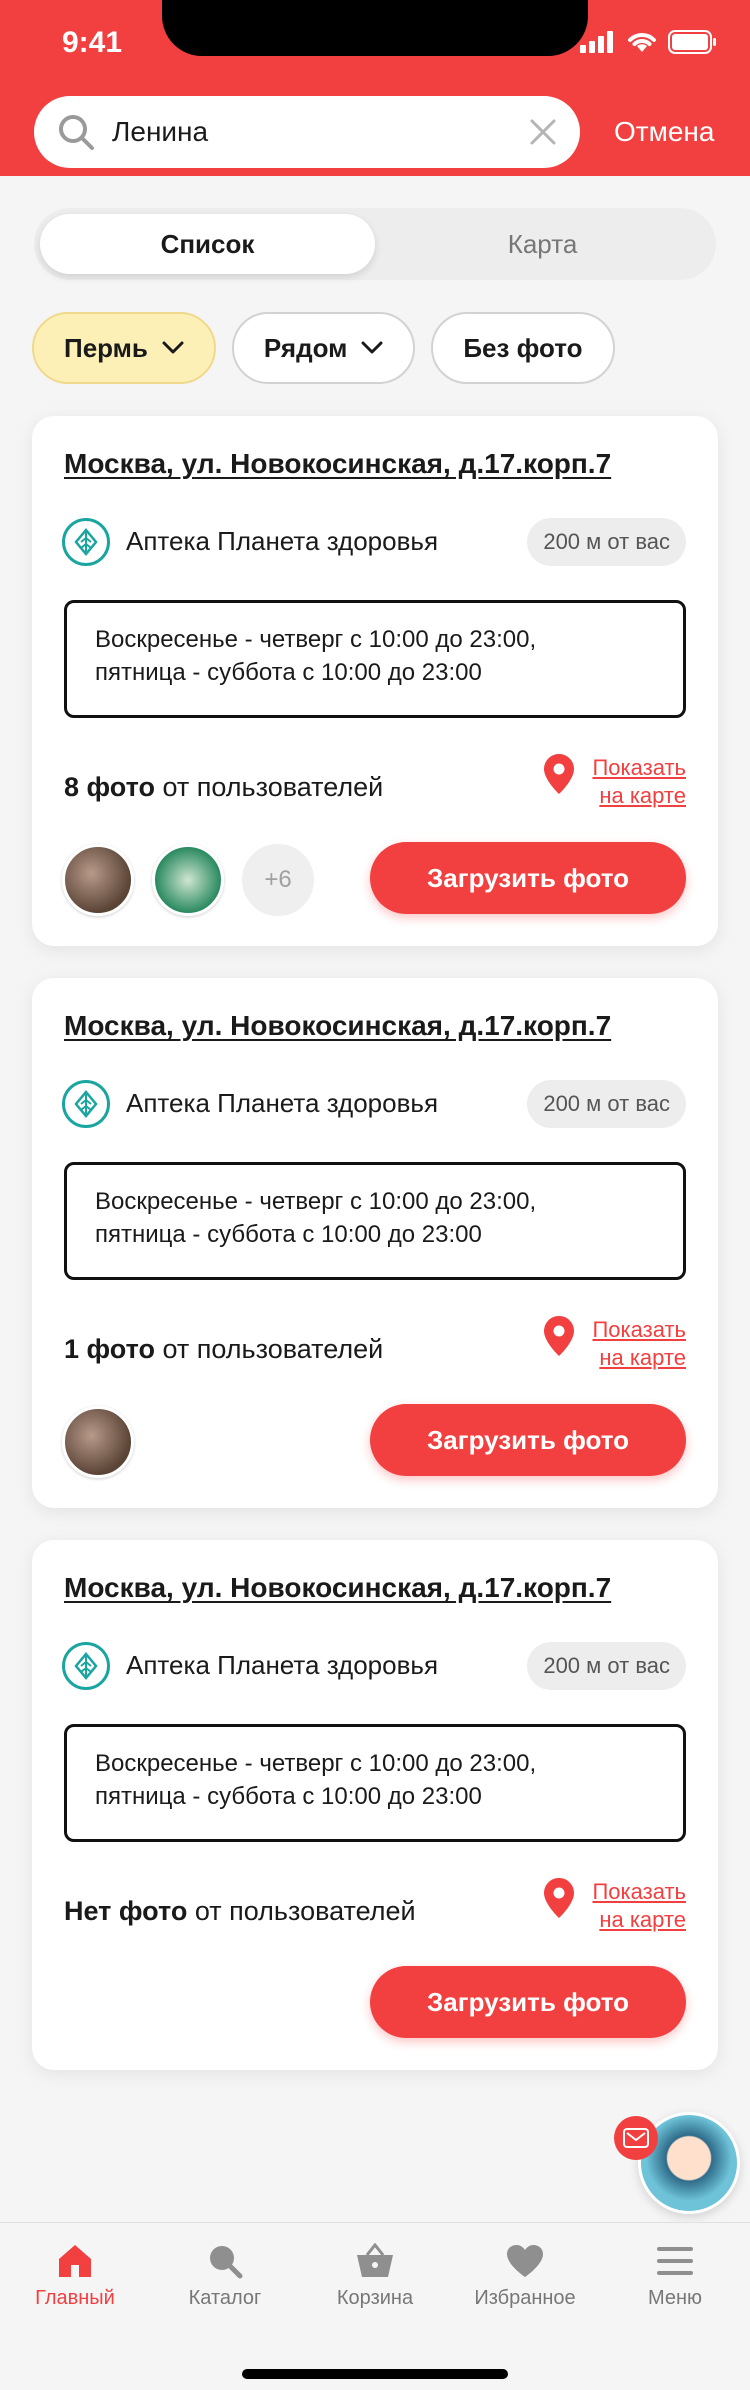 The width and height of the screenshot is (750, 2390). I want to click on search-input: Ленина, so click(307, 132).